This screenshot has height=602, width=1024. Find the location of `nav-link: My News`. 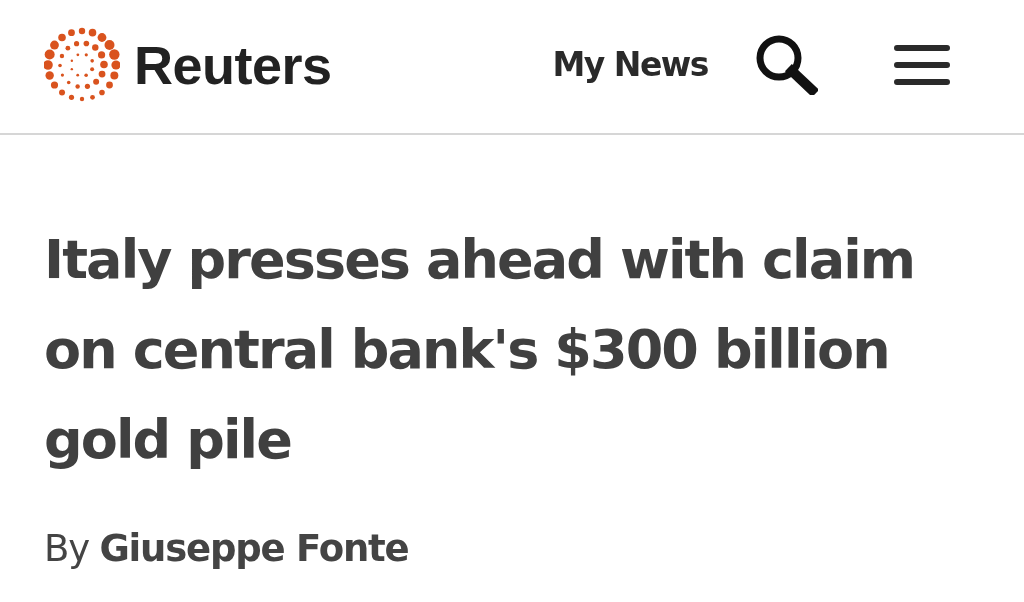

nav-link: My News is located at coordinates (630, 64).